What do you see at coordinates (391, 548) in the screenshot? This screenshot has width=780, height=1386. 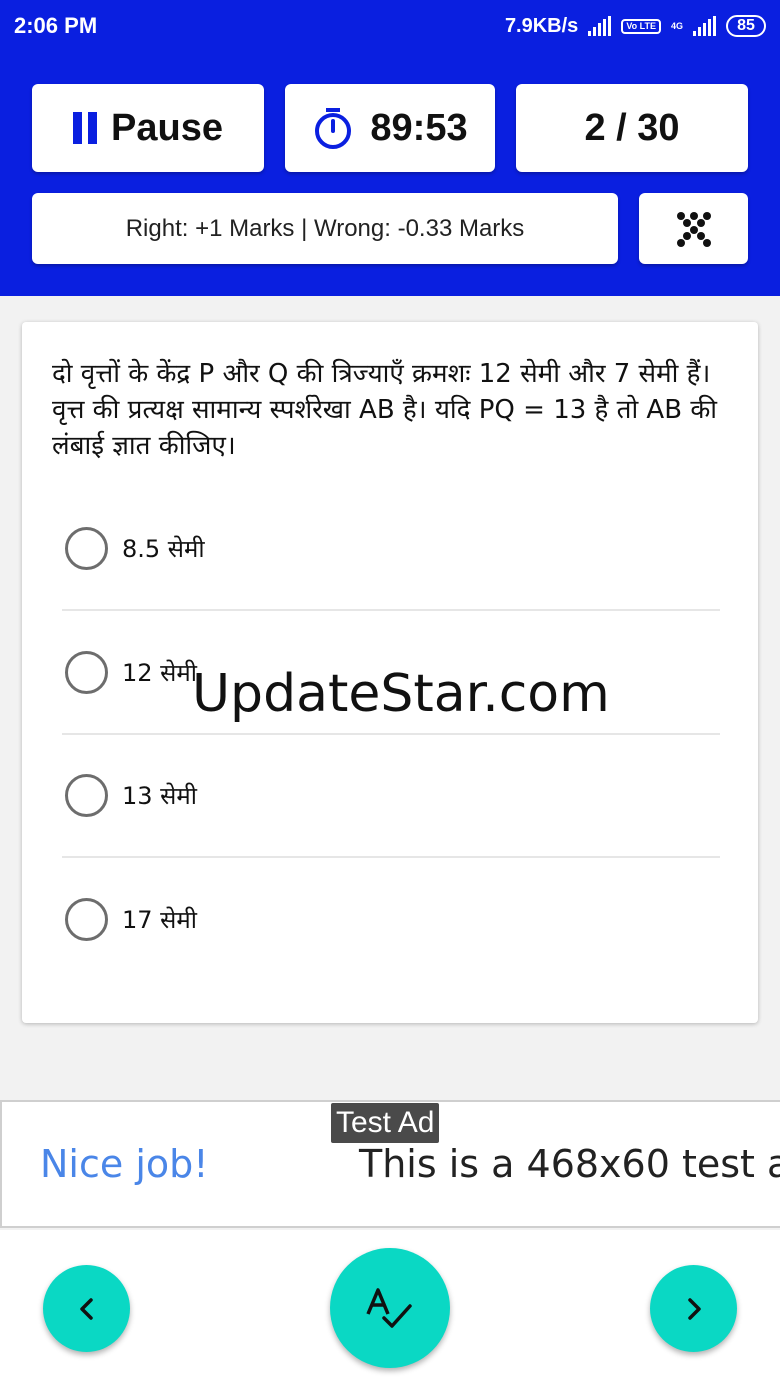 I see `option-1: 8.5 सेमी` at bounding box center [391, 548].